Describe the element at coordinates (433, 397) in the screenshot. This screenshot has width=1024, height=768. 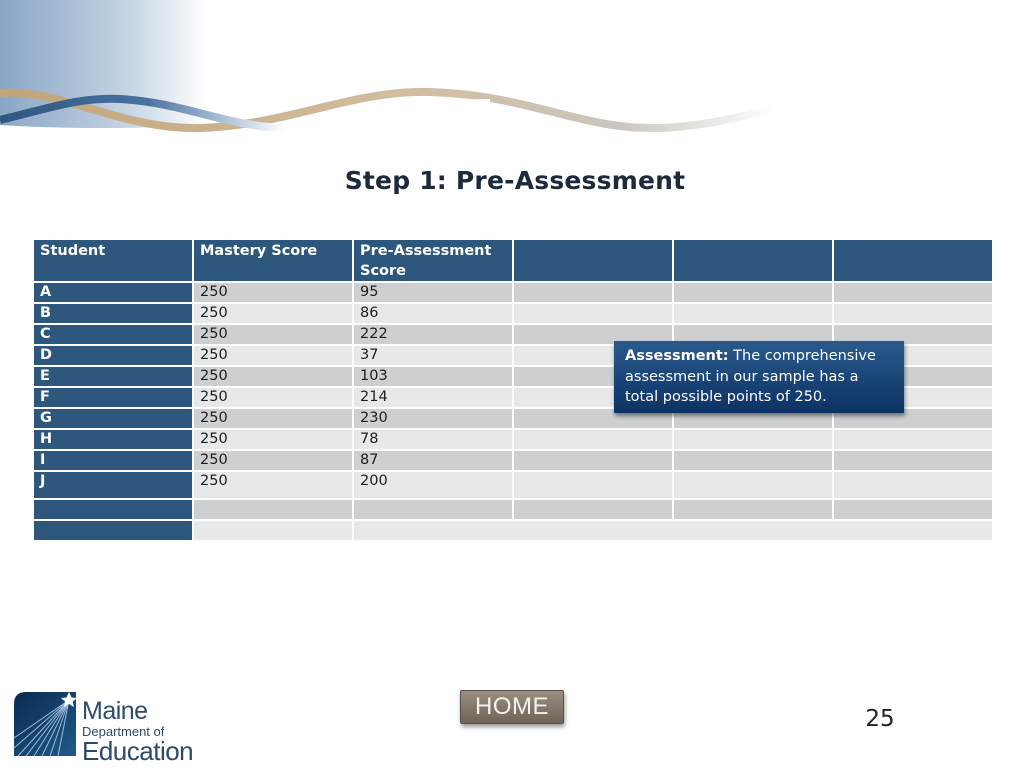
I see `pre-assessment-score-cell: 214` at that location.